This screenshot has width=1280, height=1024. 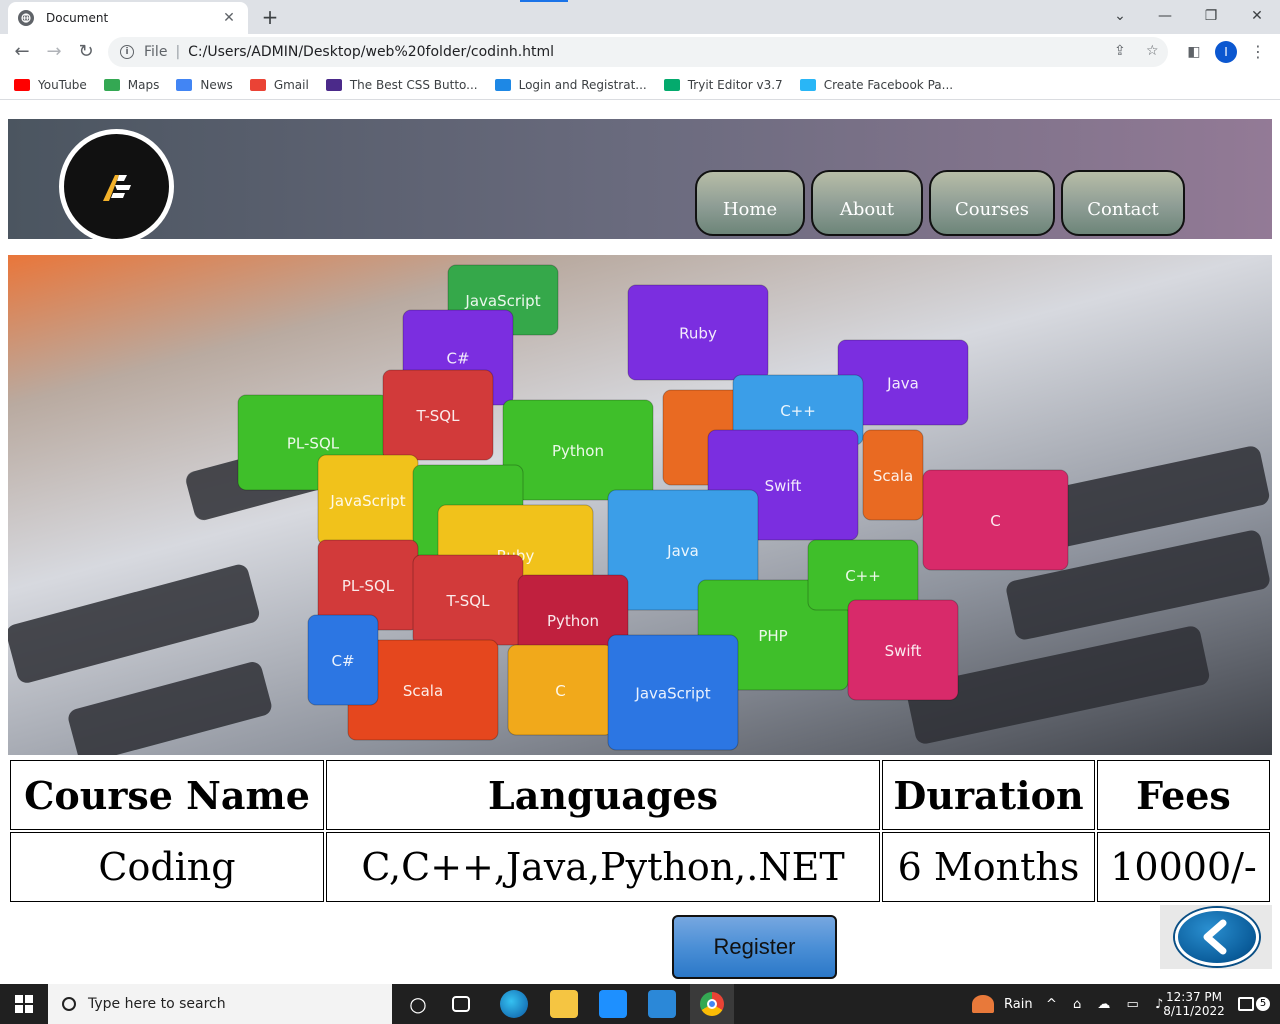 I want to click on chrome-taskbar-button, so click(x=712, y=1004).